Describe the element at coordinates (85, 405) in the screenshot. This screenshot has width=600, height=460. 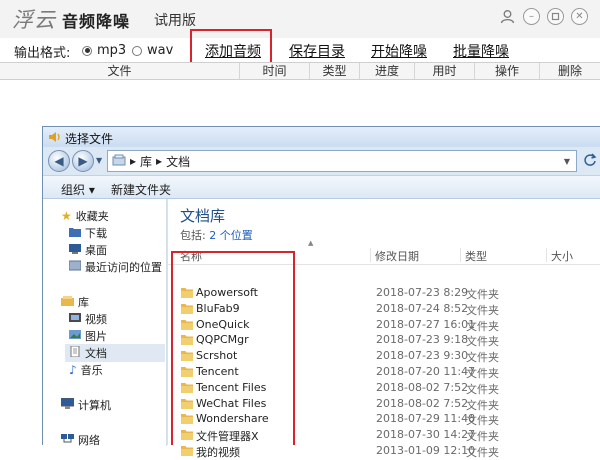
I see `nav-computer: 计算机` at that location.